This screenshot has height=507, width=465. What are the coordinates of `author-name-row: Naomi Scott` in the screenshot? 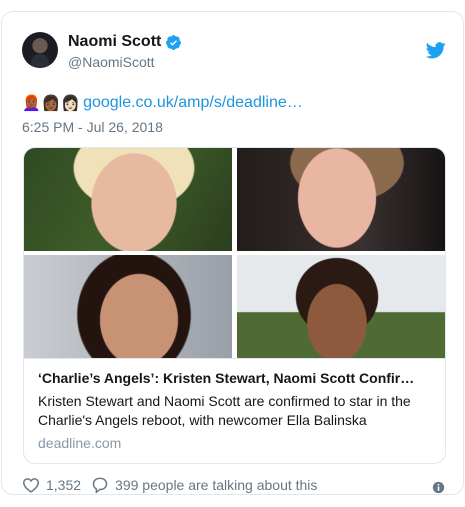 It's located at (125, 42).